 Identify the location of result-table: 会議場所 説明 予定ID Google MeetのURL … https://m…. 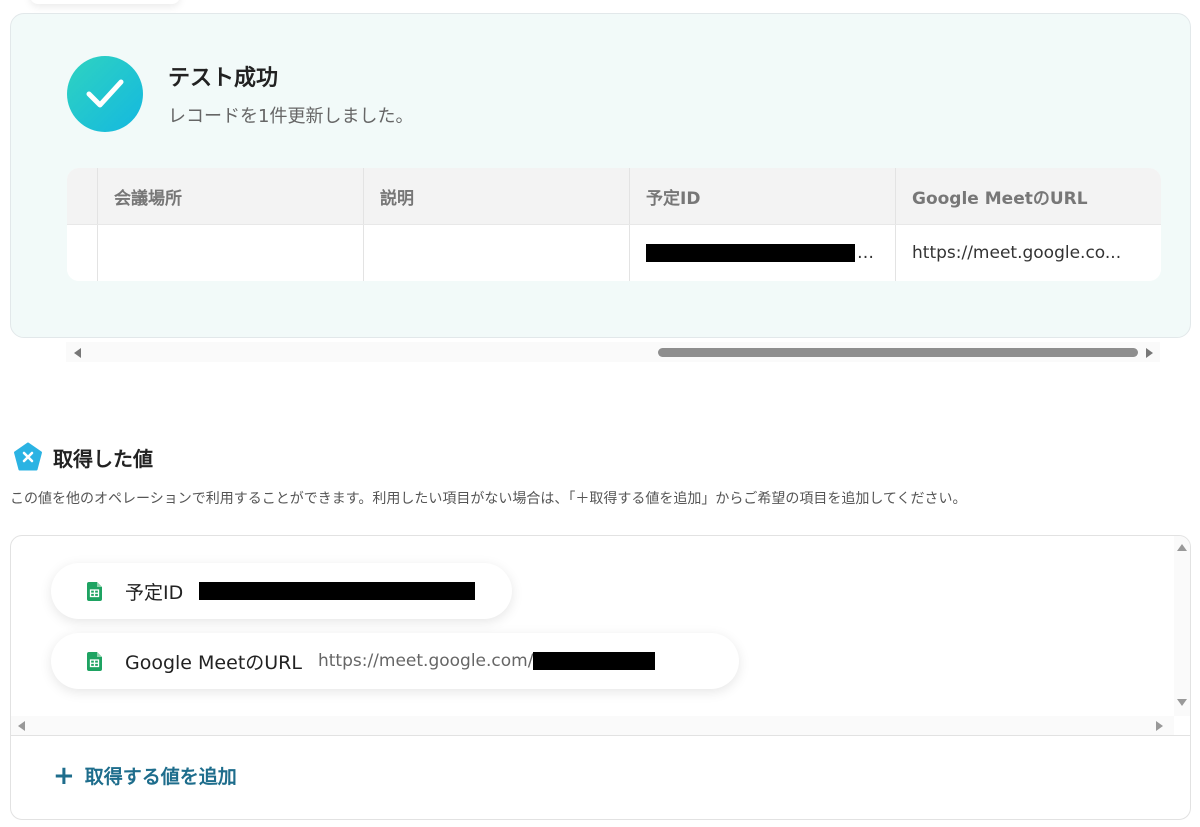
(614, 224).